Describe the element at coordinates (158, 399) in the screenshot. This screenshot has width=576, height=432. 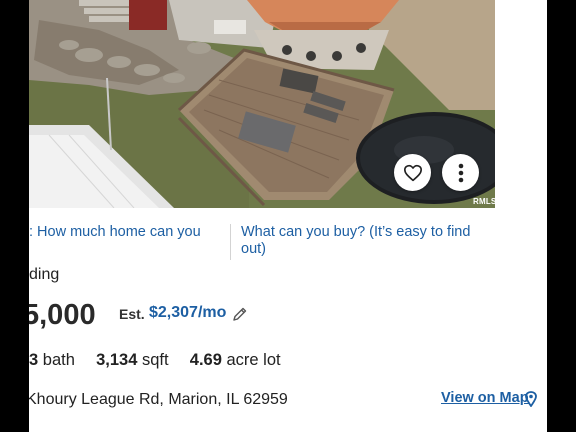
I see `listing-address: Khoury League Rd, Marion, IL 62959` at that location.